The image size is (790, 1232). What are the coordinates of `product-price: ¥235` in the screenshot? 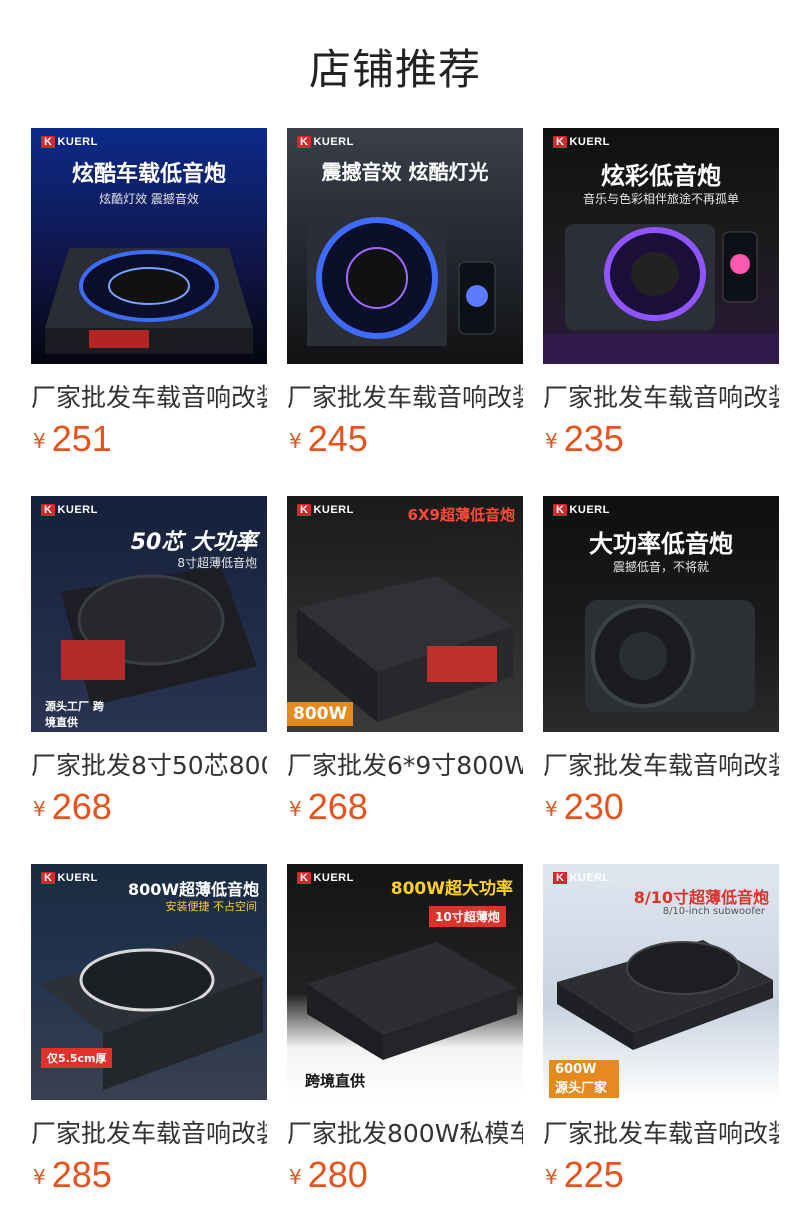 It's located at (584, 439).